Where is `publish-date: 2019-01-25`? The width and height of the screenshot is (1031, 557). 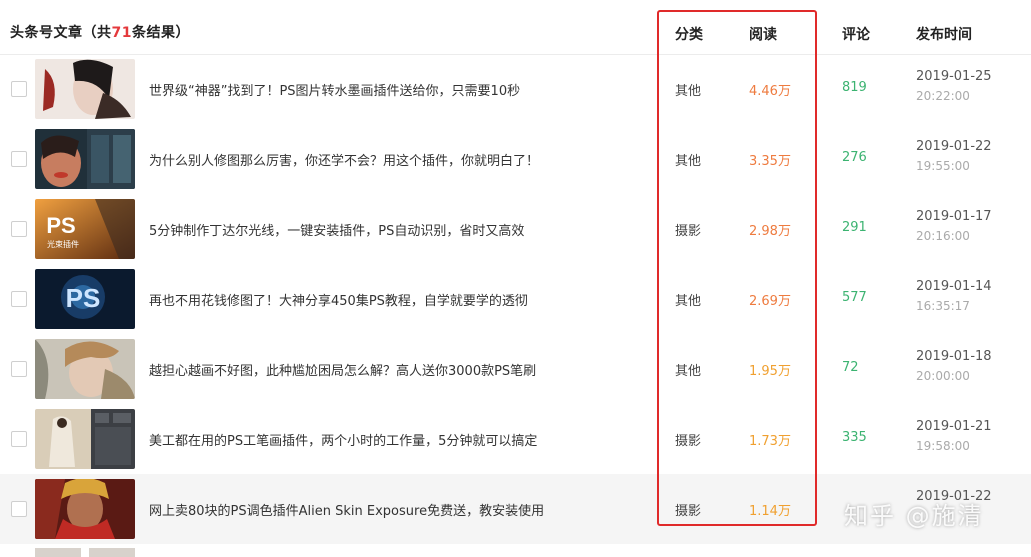
publish-date: 2019-01-25 is located at coordinates (954, 76).